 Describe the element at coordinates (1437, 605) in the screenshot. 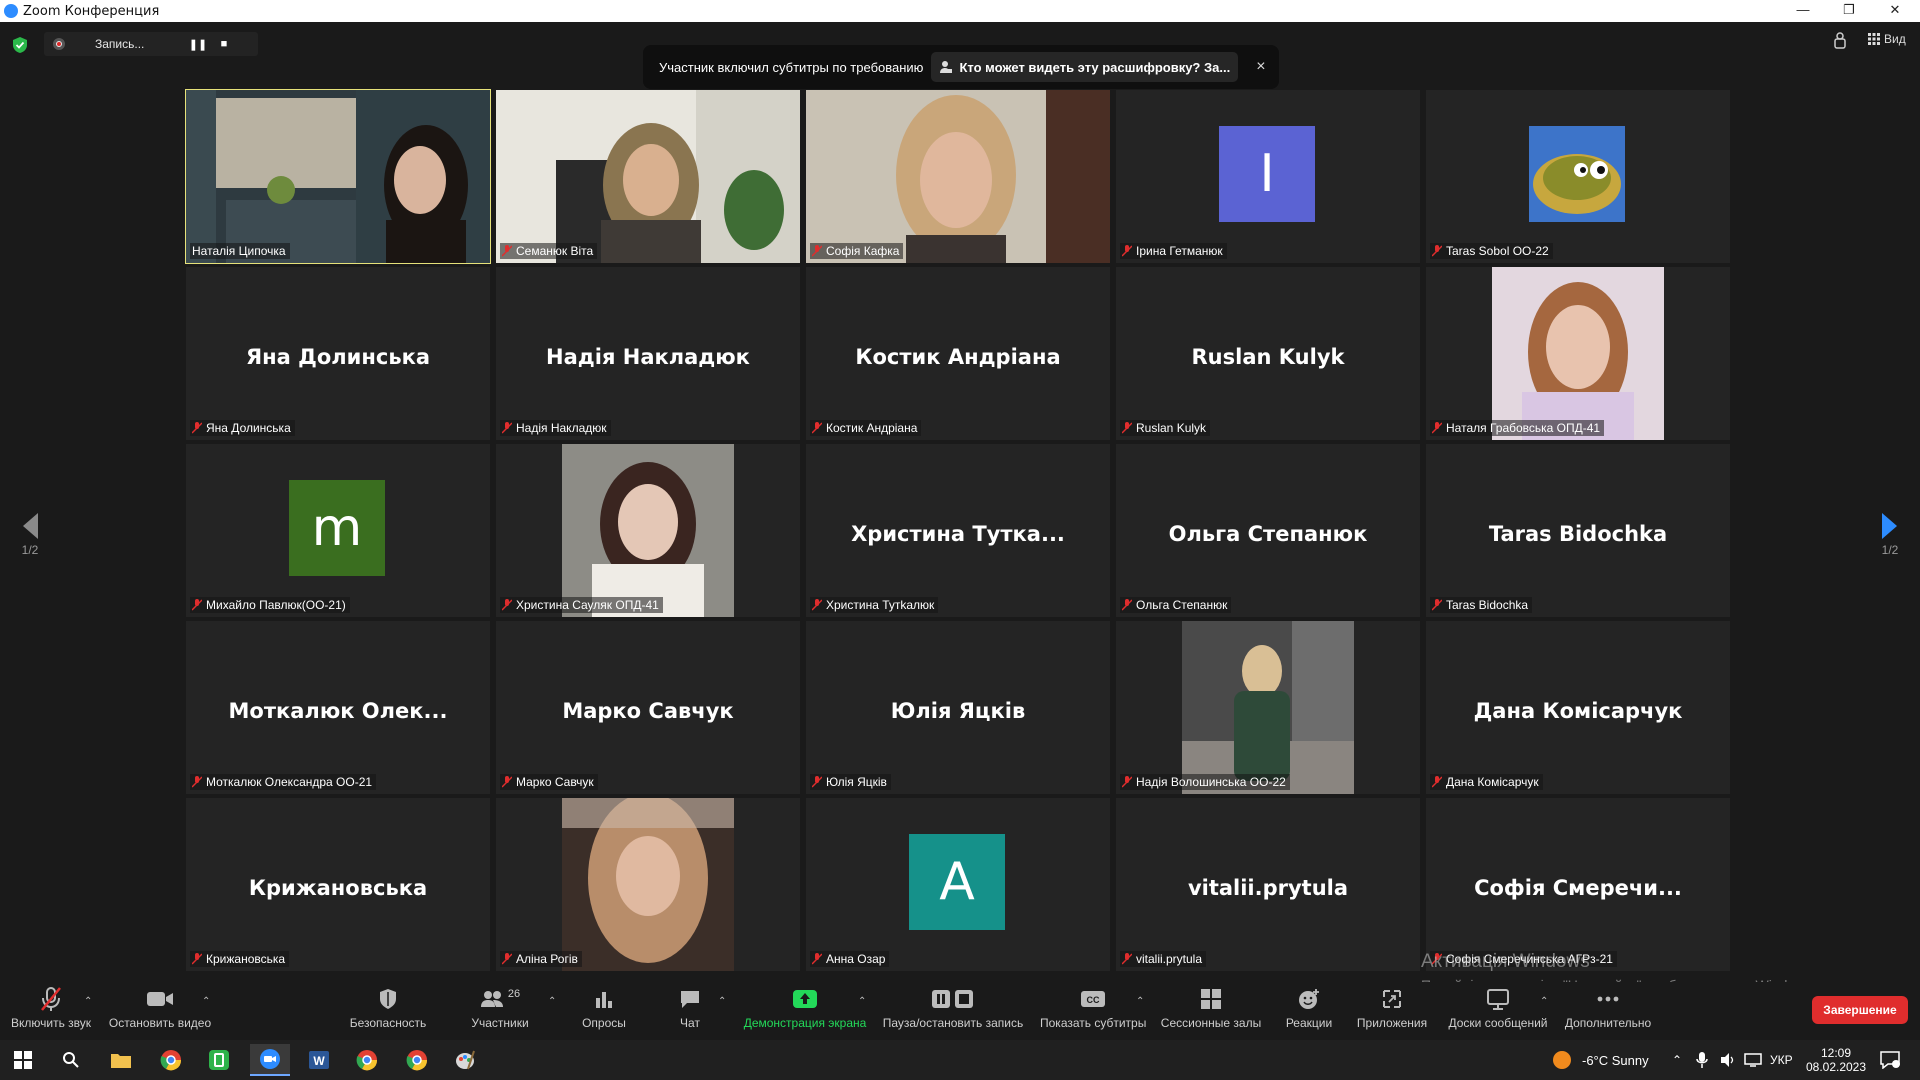

I see `mic-muted-icon` at that location.